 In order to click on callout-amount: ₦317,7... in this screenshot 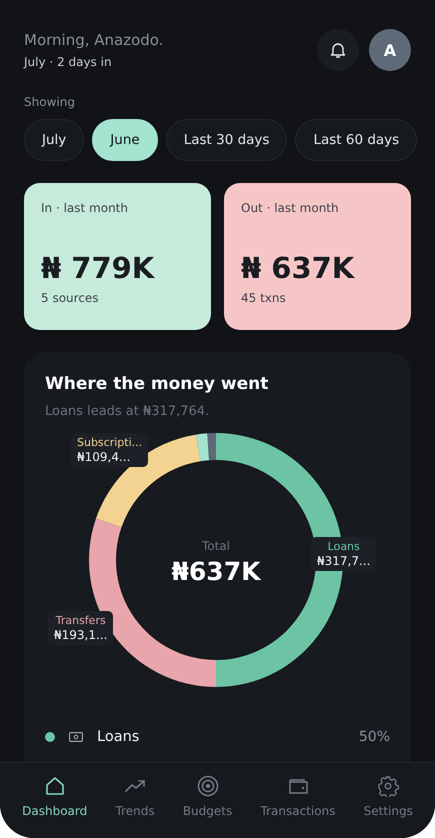, I will do `click(343, 561)`.